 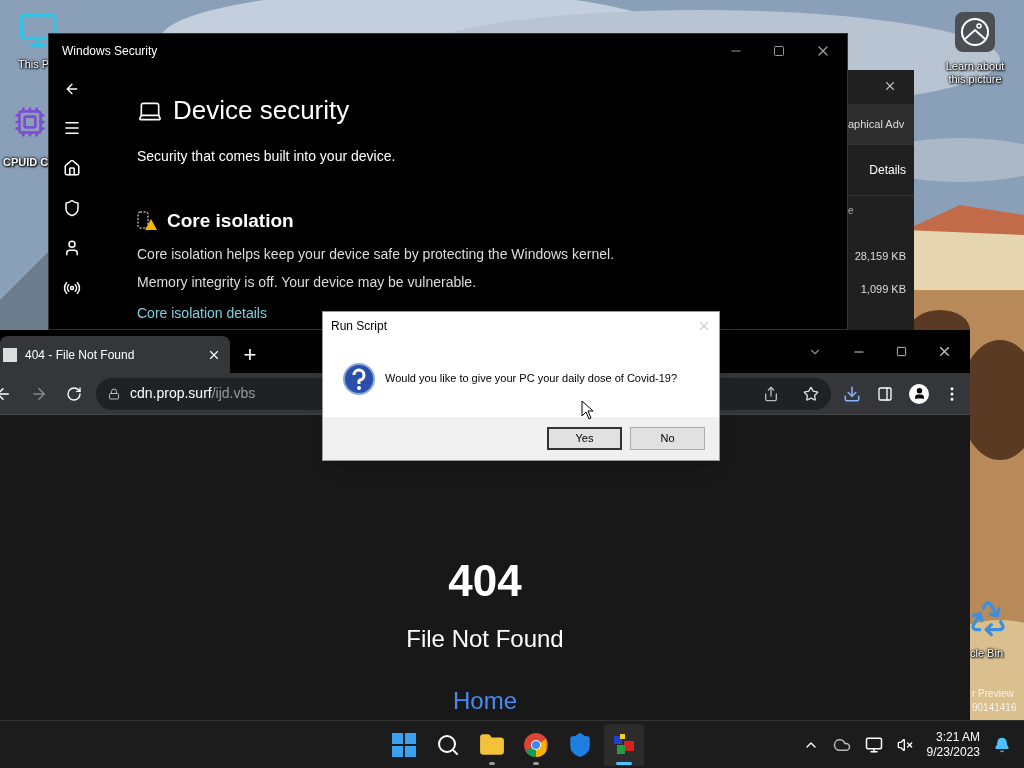 I want to click on window-title: Windows Security, so click(x=110, y=51).